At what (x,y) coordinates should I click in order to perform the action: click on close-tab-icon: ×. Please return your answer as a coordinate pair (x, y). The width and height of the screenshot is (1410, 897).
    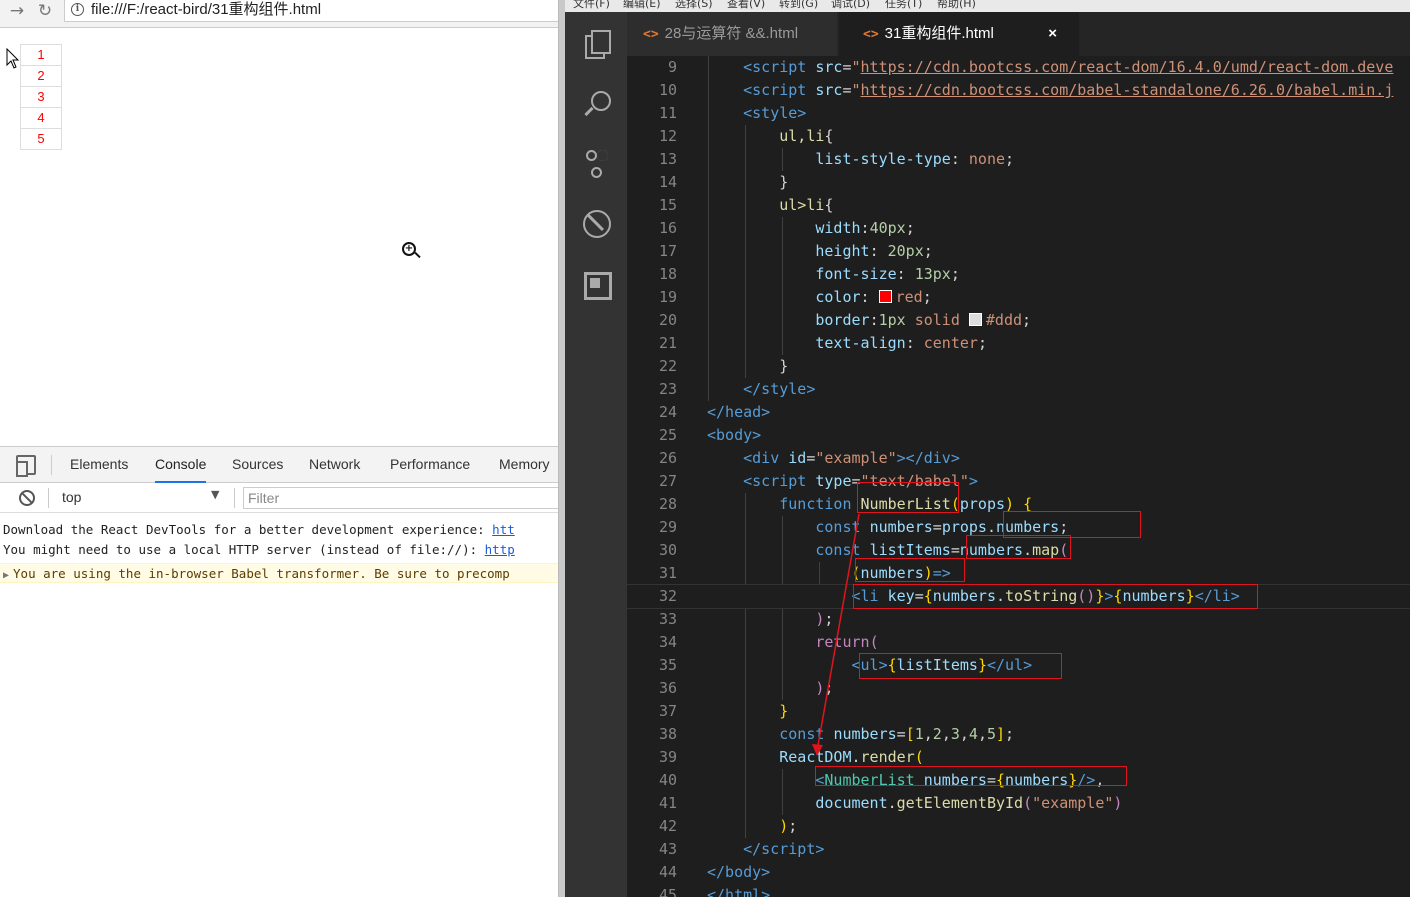
    Looking at the image, I should click on (1052, 34).